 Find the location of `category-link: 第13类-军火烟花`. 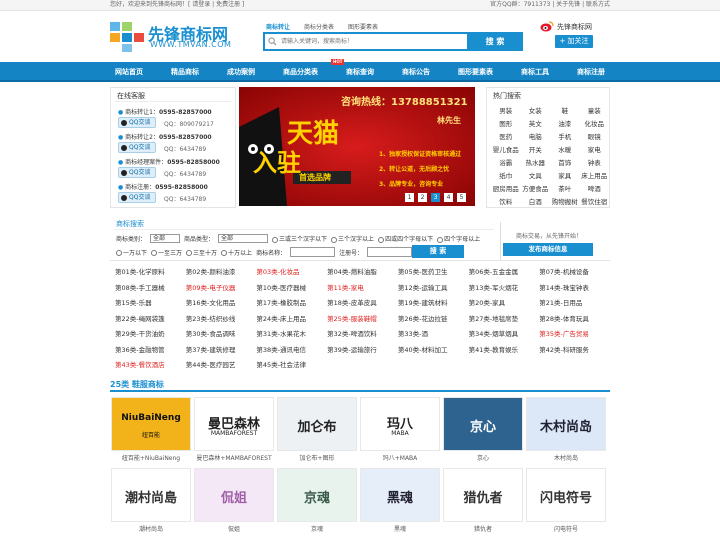

category-link: 第13类-军火烟花 is located at coordinates (504, 290).